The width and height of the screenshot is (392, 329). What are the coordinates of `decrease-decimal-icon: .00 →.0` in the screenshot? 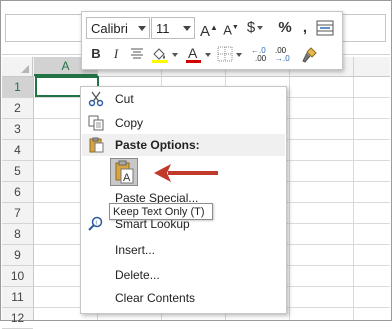 It's located at (282, 54).